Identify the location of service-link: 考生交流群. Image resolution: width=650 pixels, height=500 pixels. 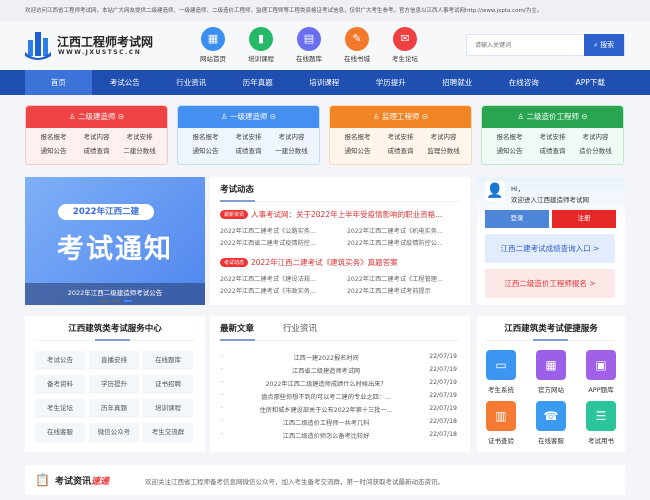
(168, 432).